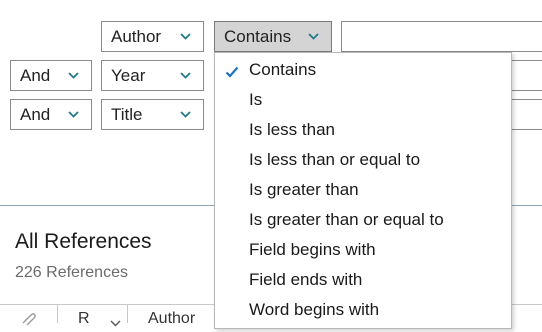 Image resolution: width=542 pixels, height=332 pixels. I want to click on field-select-row-3: Title, so click(152, 114).